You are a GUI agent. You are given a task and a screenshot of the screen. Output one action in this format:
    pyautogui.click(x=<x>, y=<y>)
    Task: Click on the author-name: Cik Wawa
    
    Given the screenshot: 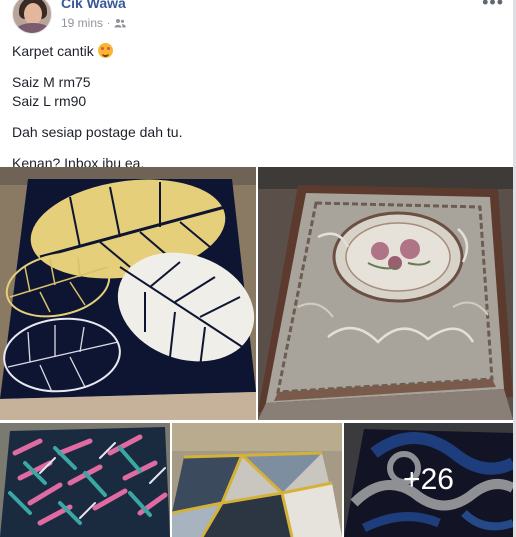 What is the action you would take?
    pyautogui.click(x=93, y=5)
    